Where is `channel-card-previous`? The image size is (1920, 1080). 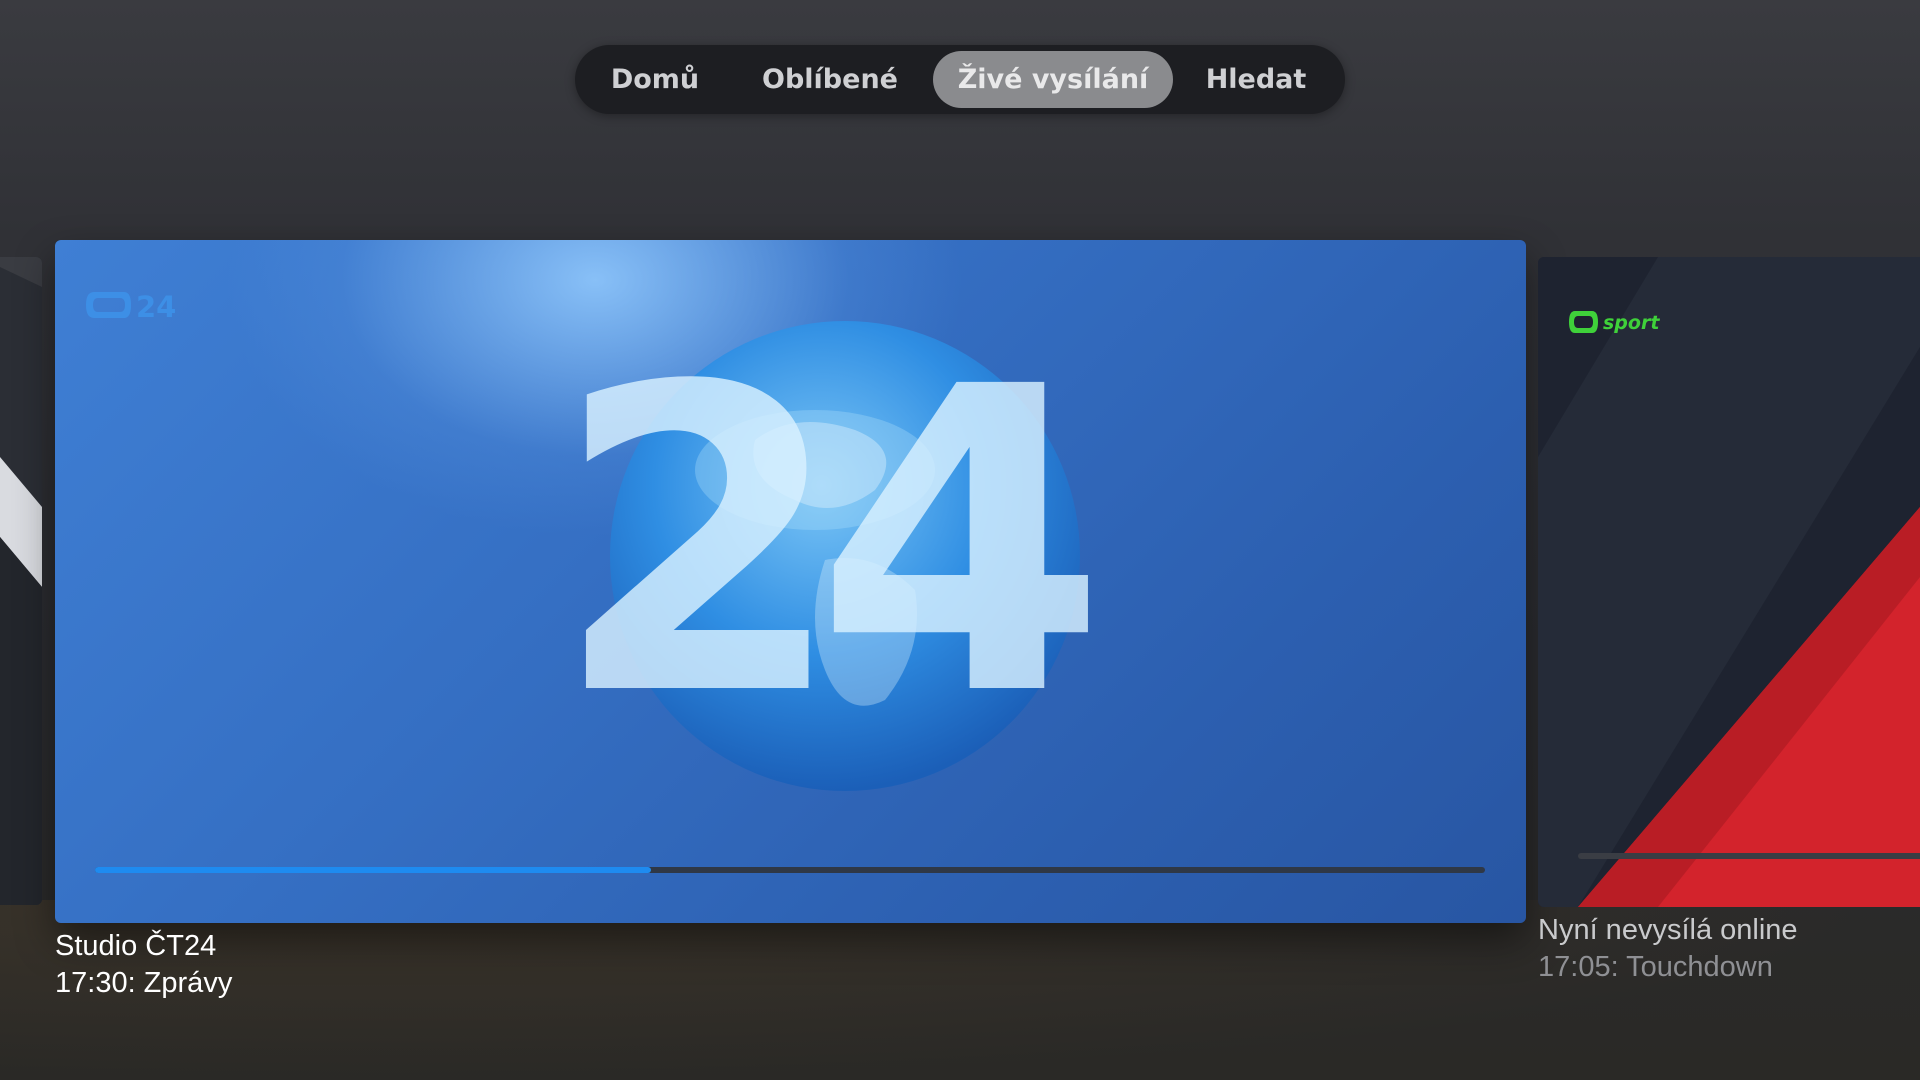
channel-card-previous is located at coordinates (21, 581).